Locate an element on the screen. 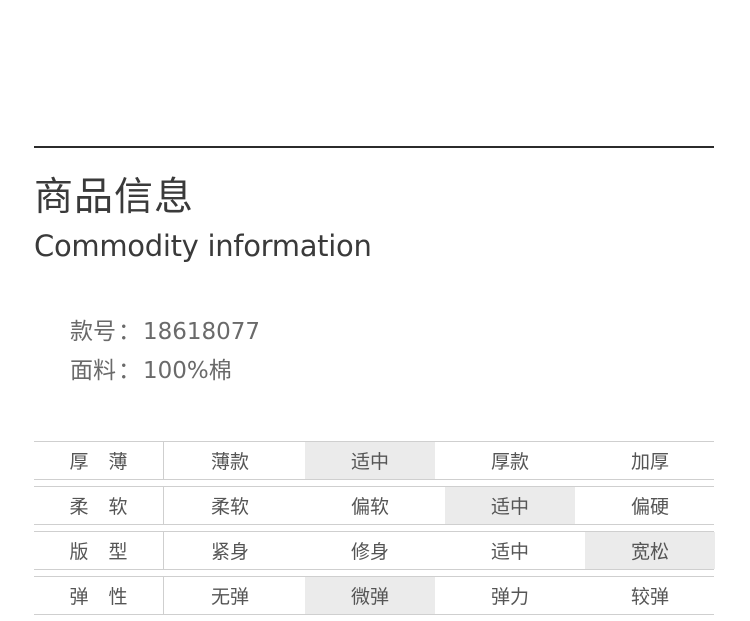 This screenshot has width=750, height=621. attribute-option: 柔软 is located at coordinates (229, 507).